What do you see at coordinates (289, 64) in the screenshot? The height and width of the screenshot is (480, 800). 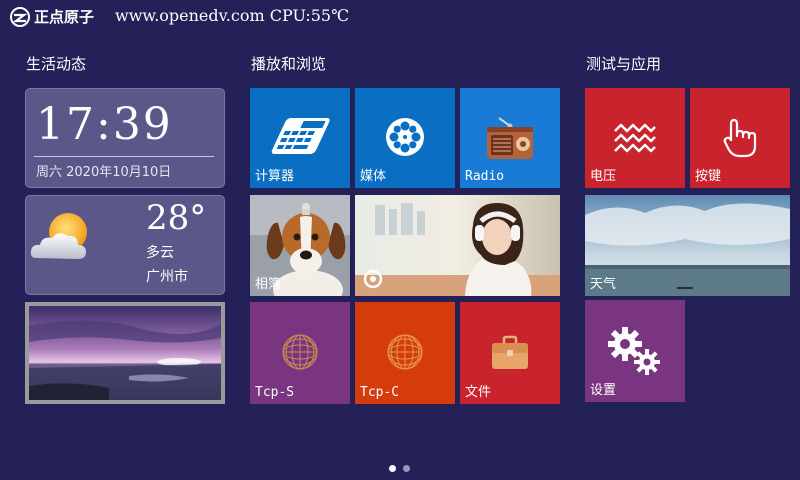 I see `section-title-media: 播放和浏览` at bounding box center [289, 64].